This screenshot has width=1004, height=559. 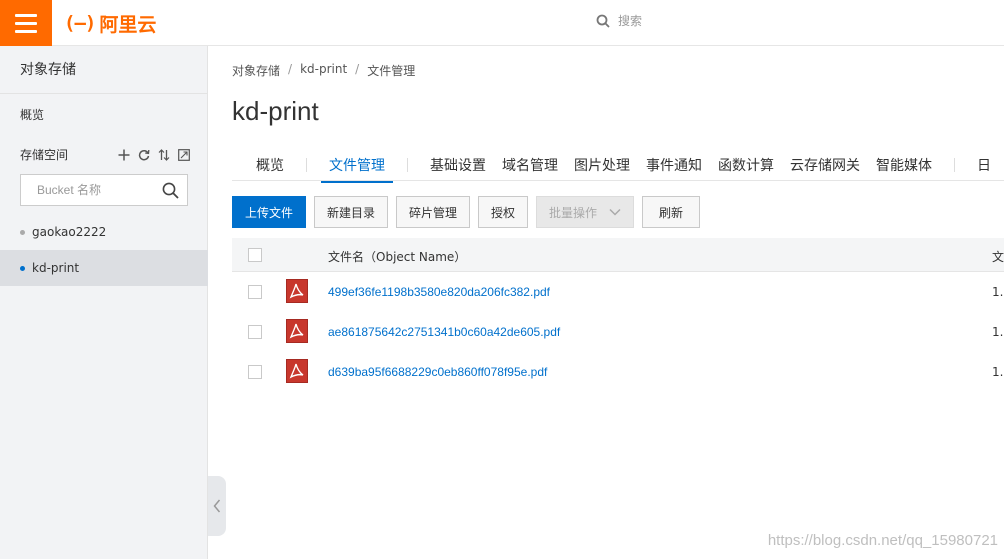 I want to click on authorize-button: 授权, so click(x=503, y=212).